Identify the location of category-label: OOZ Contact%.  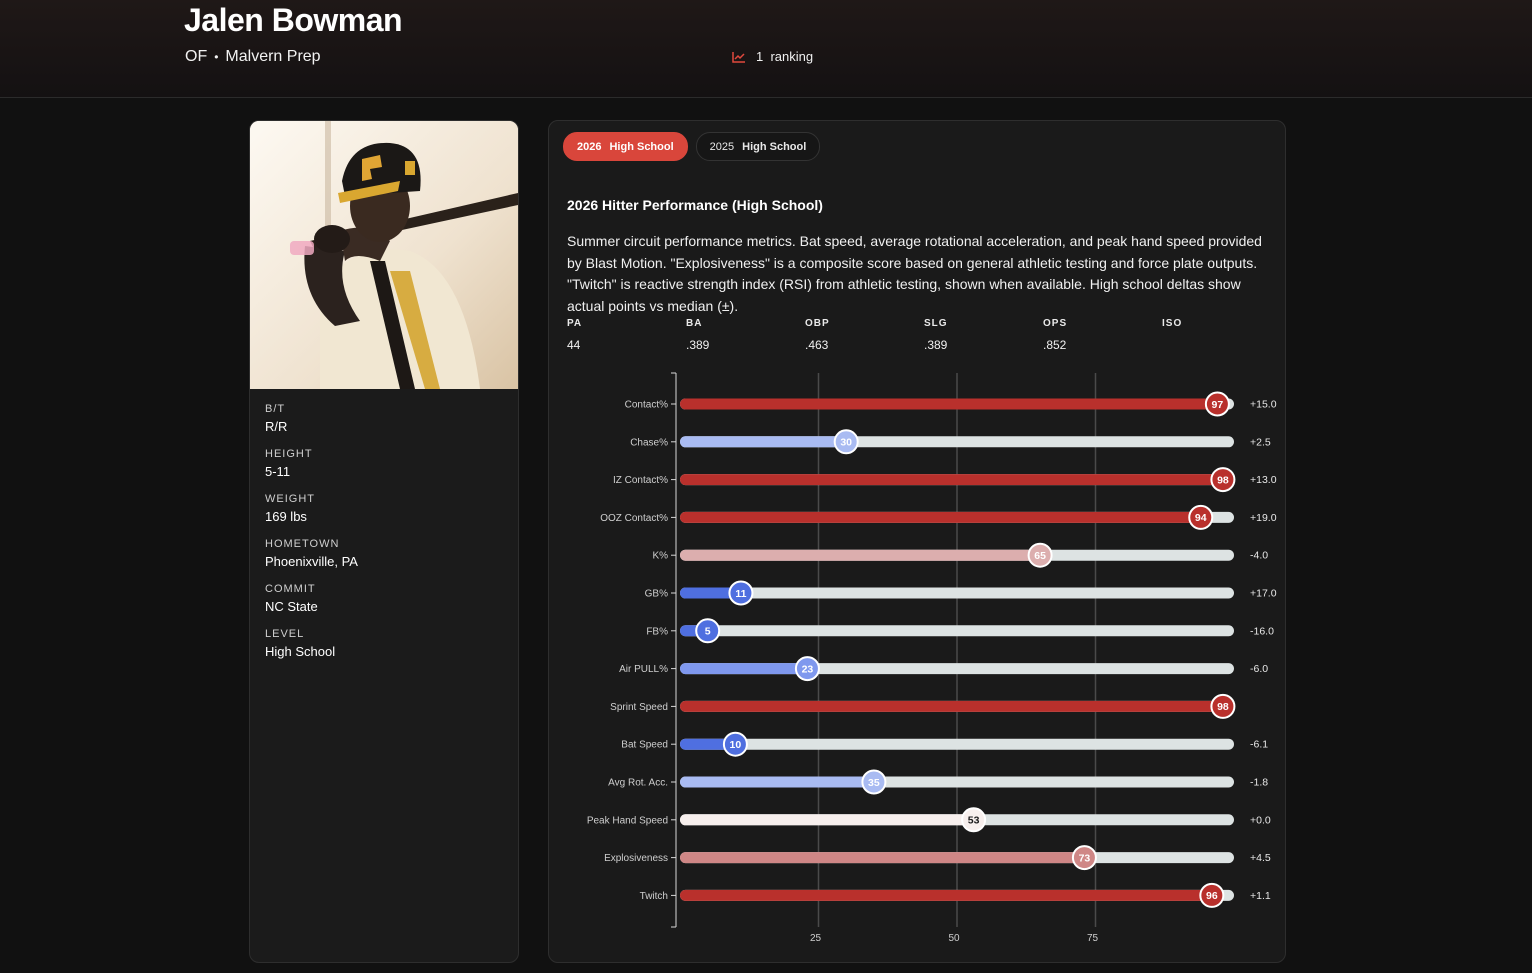
(634, 518).